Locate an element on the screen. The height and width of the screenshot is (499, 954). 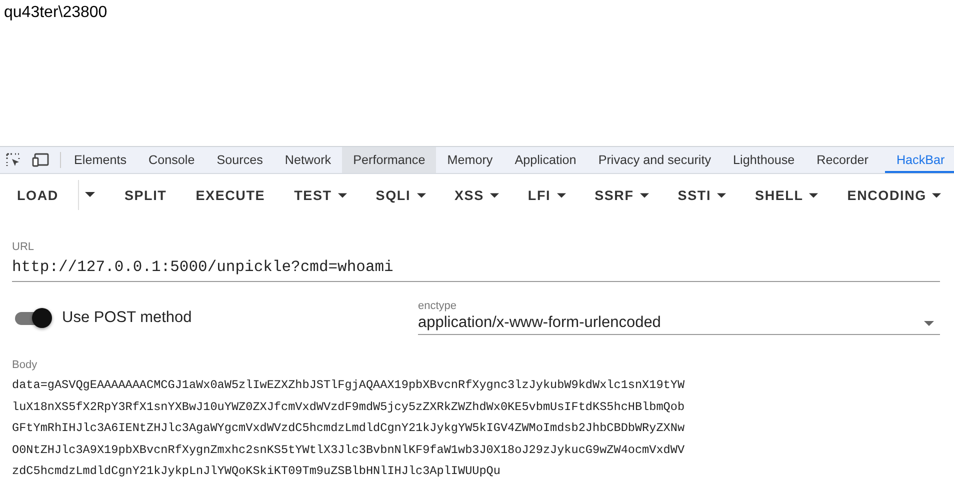
inspect-icon is located at coordinates (13, 160).